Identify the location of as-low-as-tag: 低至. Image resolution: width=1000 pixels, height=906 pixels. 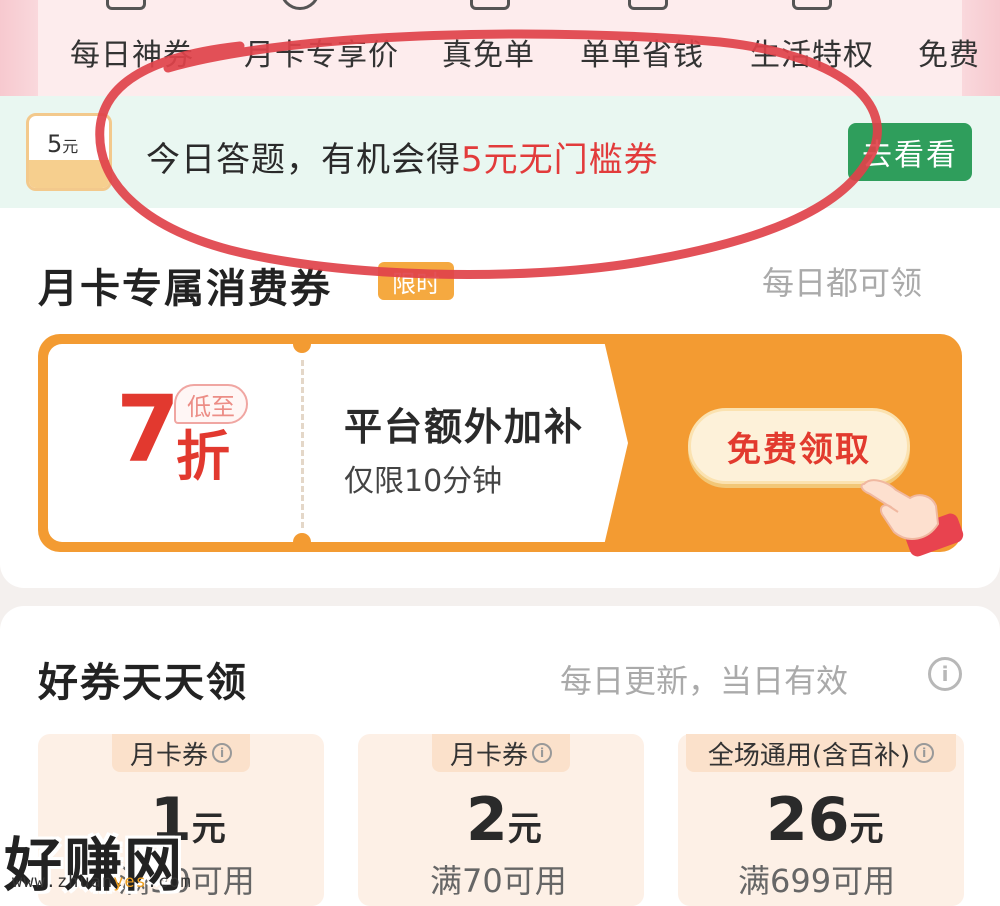
(211, 404).